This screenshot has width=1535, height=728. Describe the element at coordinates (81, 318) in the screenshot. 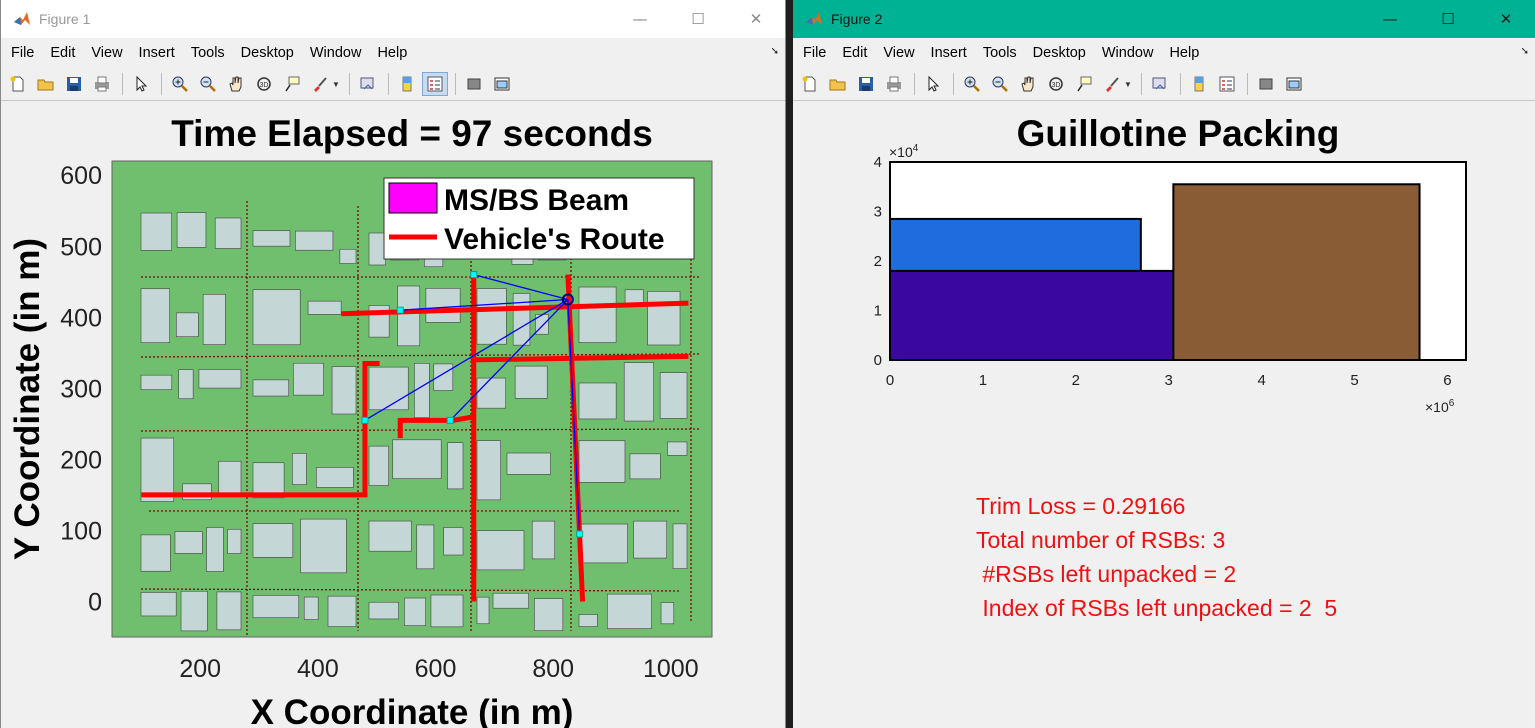

I see `y-tick-label: 400` at that location.